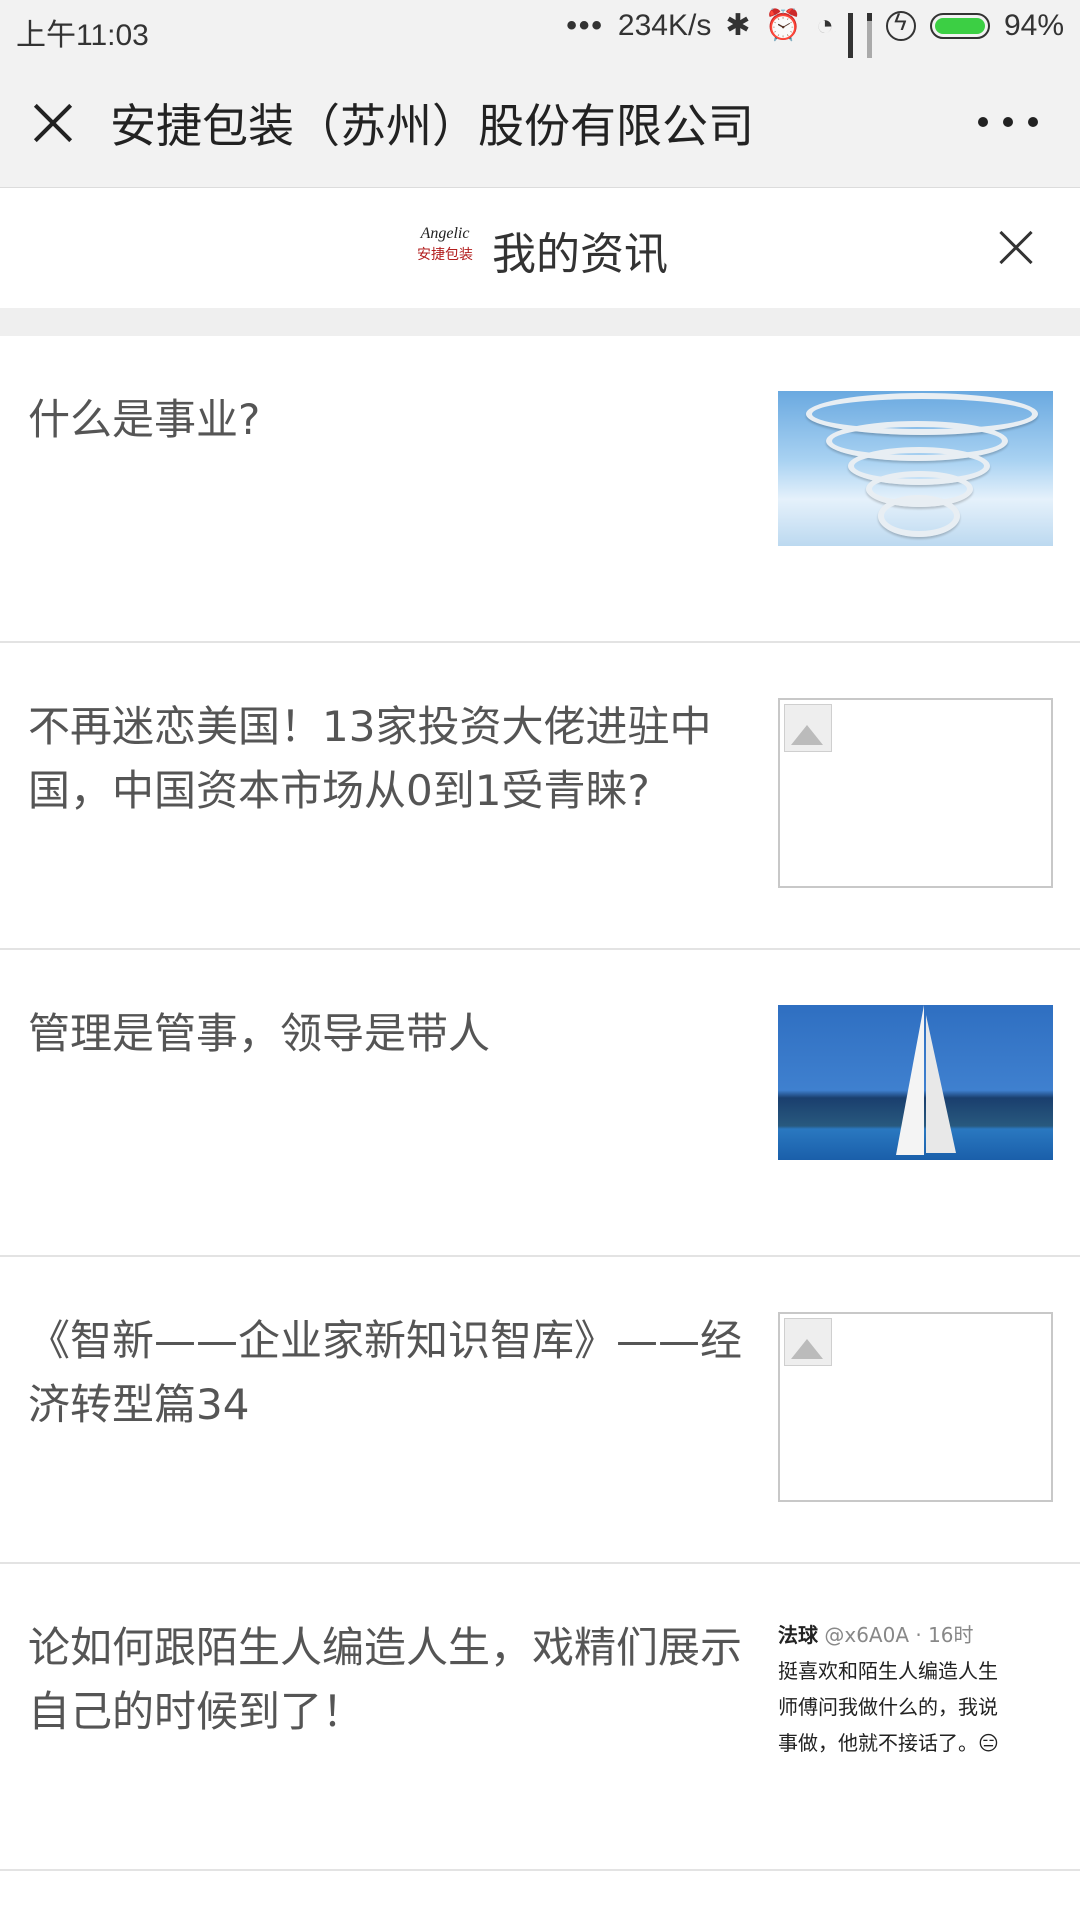 This screenshot has width=1080, height=1920. What do you see at coordinates (1008, 122) in the screenshot?
I see `more-options-icon` at bounding box center [1008, 122].